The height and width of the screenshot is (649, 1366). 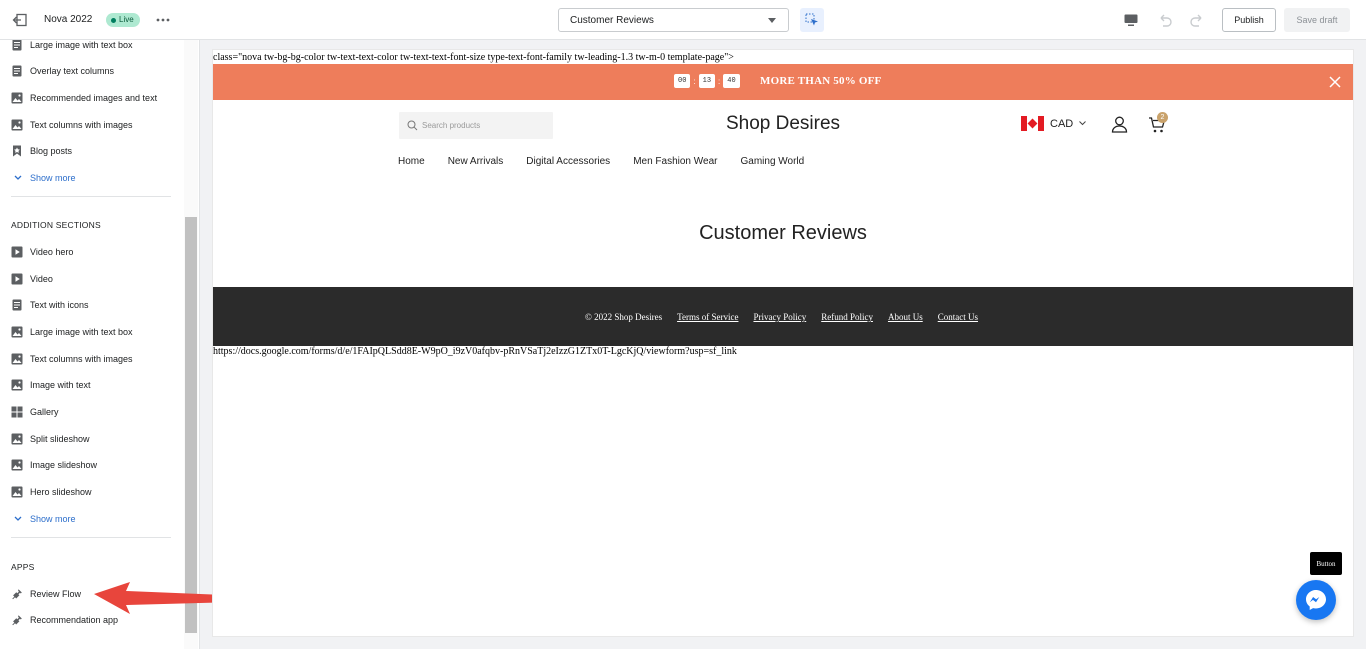 What do you see at coordinates (958, 317) in the screenshot?
I see `footer-link-contact: Contact Us` at bounding box center [958, 317].